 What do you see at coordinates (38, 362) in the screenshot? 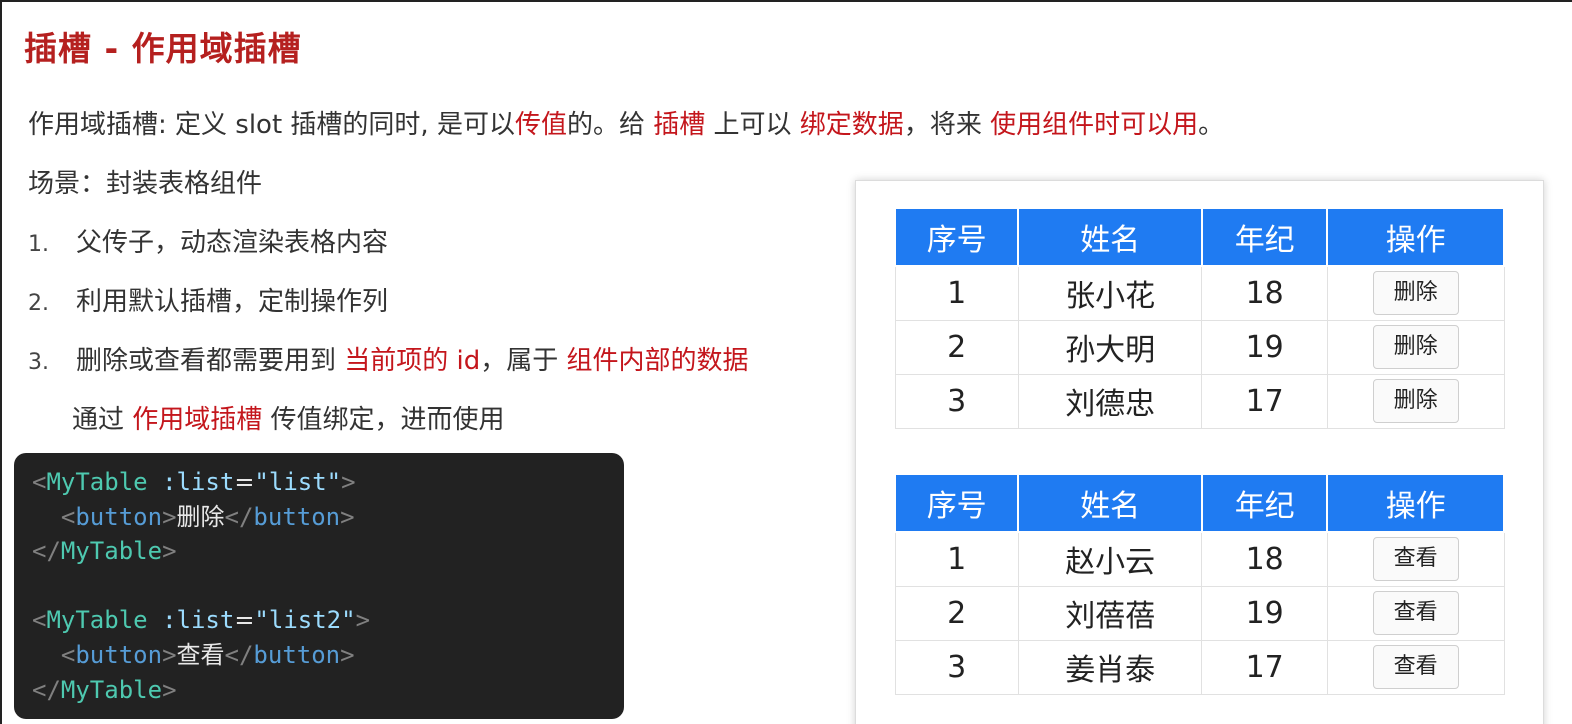
I see `list-item-number: 3.` at bounding box center [38, 362].